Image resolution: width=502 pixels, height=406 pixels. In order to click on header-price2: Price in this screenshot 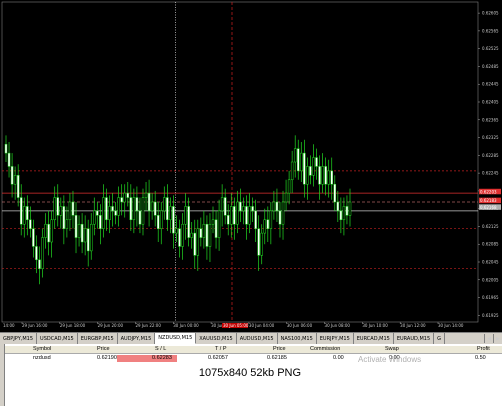, I will do `click(279, 349)`.